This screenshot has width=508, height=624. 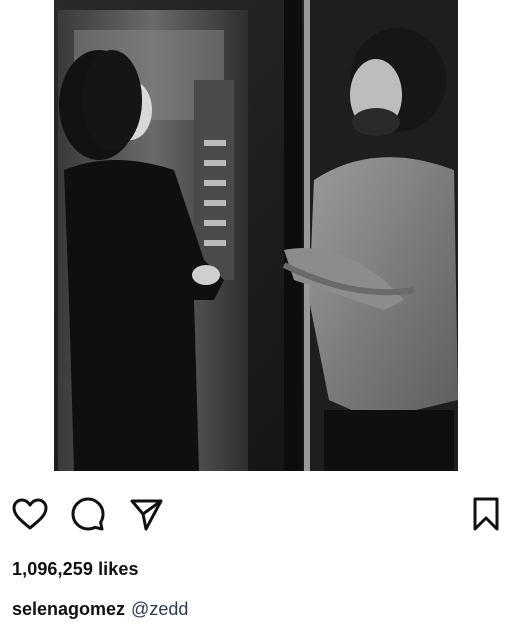 I want to click on bookmark-outline-icon, so click(x=486, y=514).